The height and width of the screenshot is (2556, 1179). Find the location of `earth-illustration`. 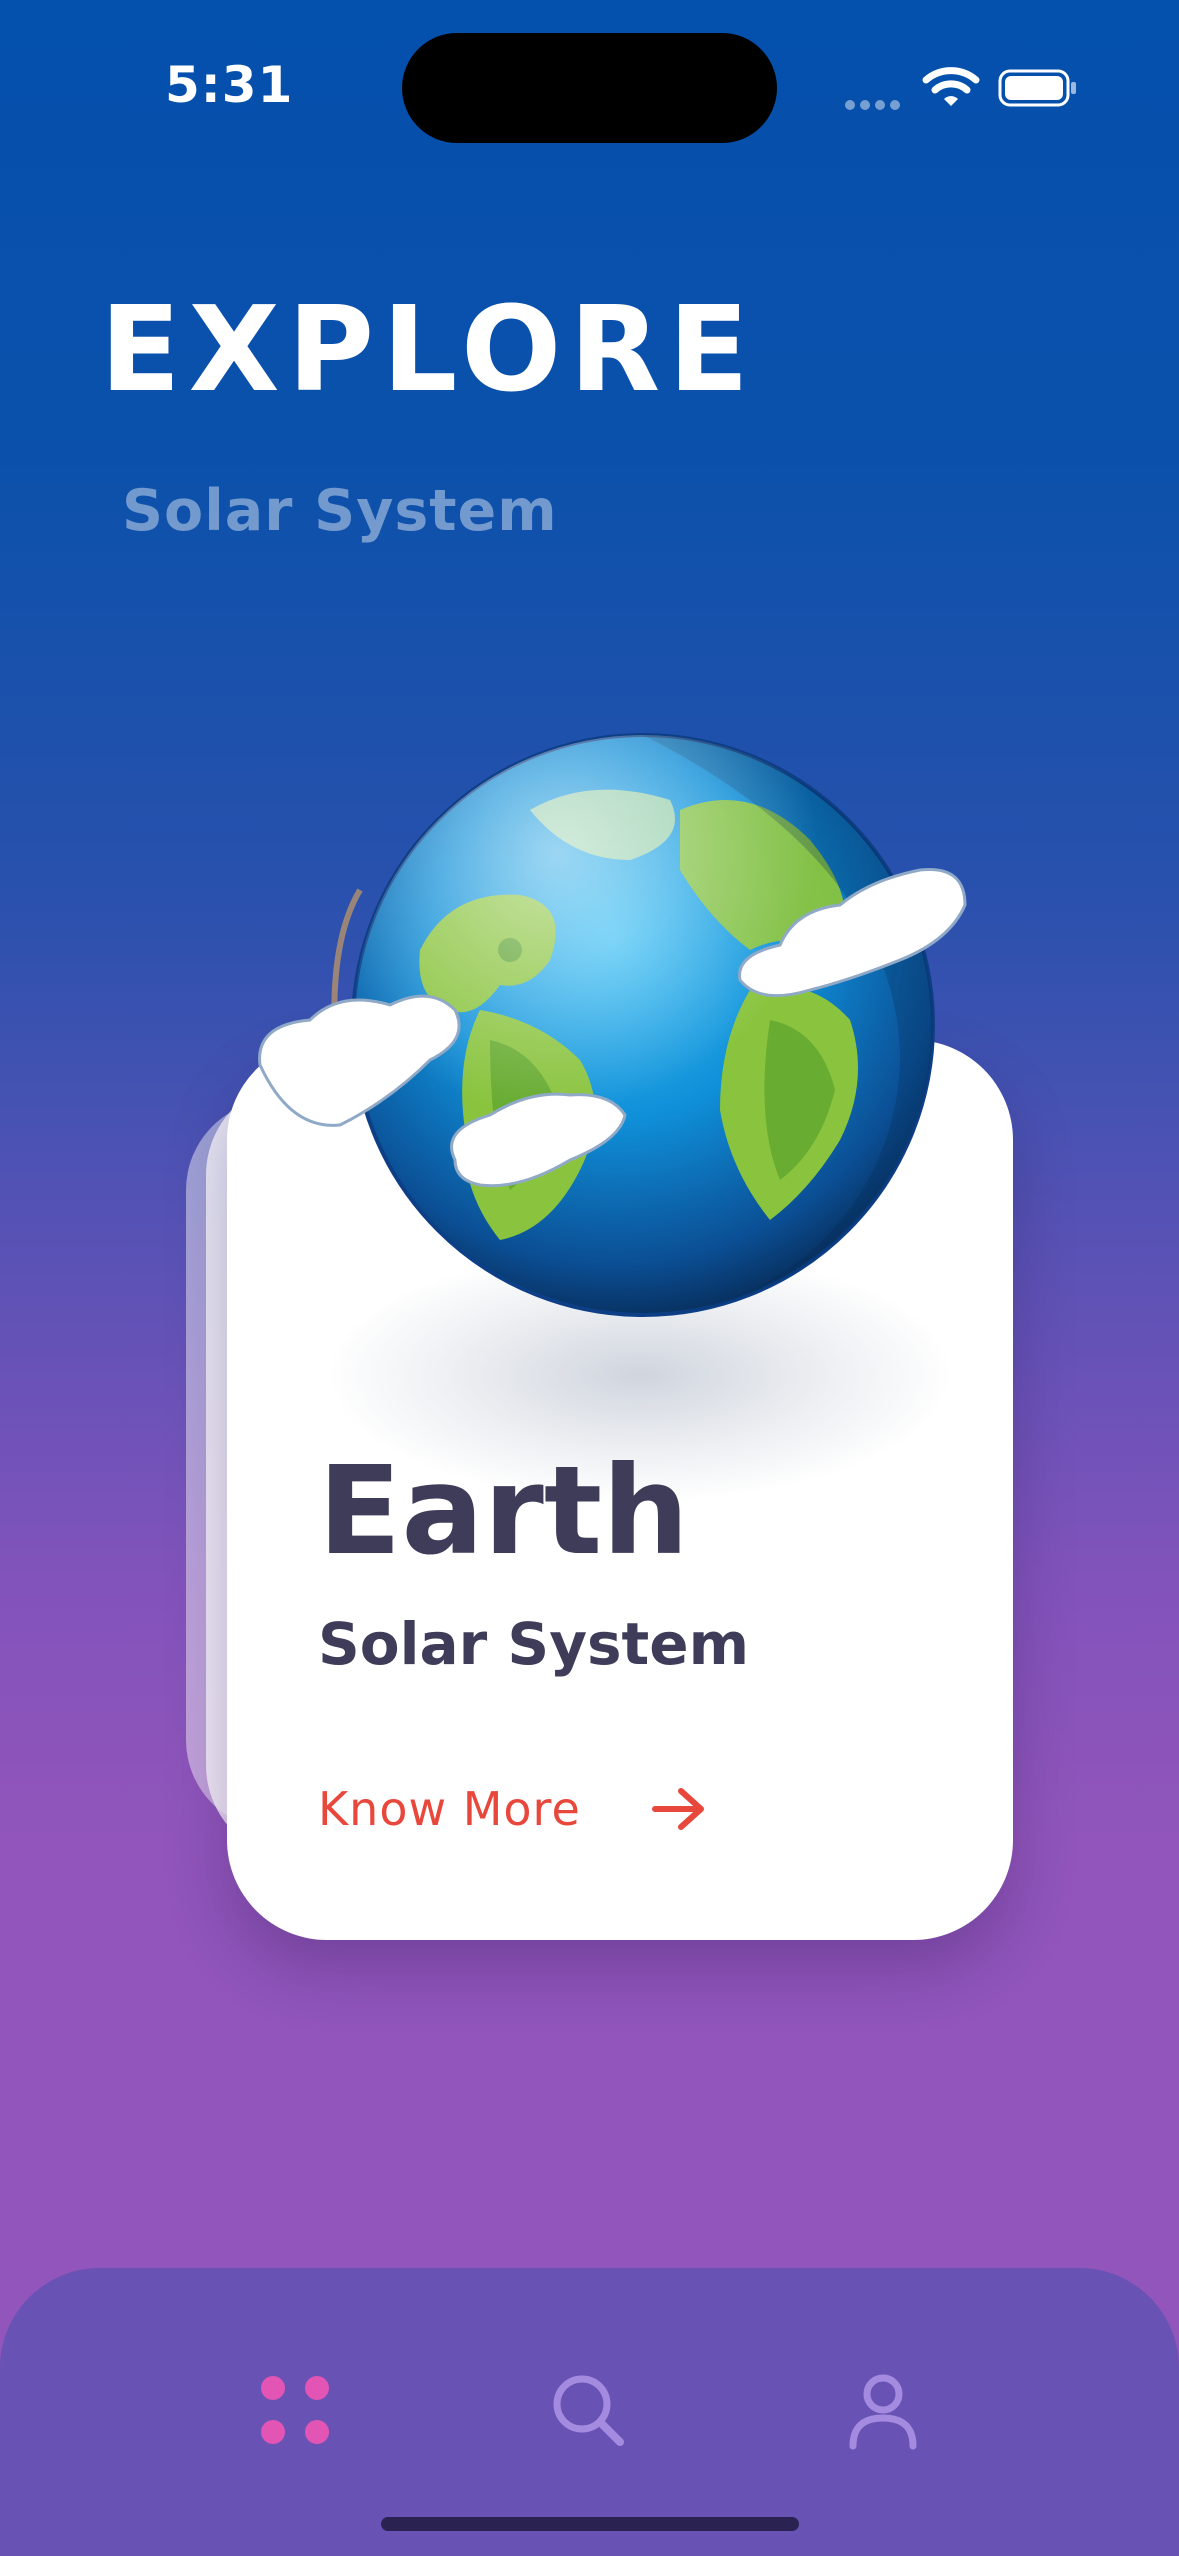

earth-illustration is located at coordinates (612, 1025).